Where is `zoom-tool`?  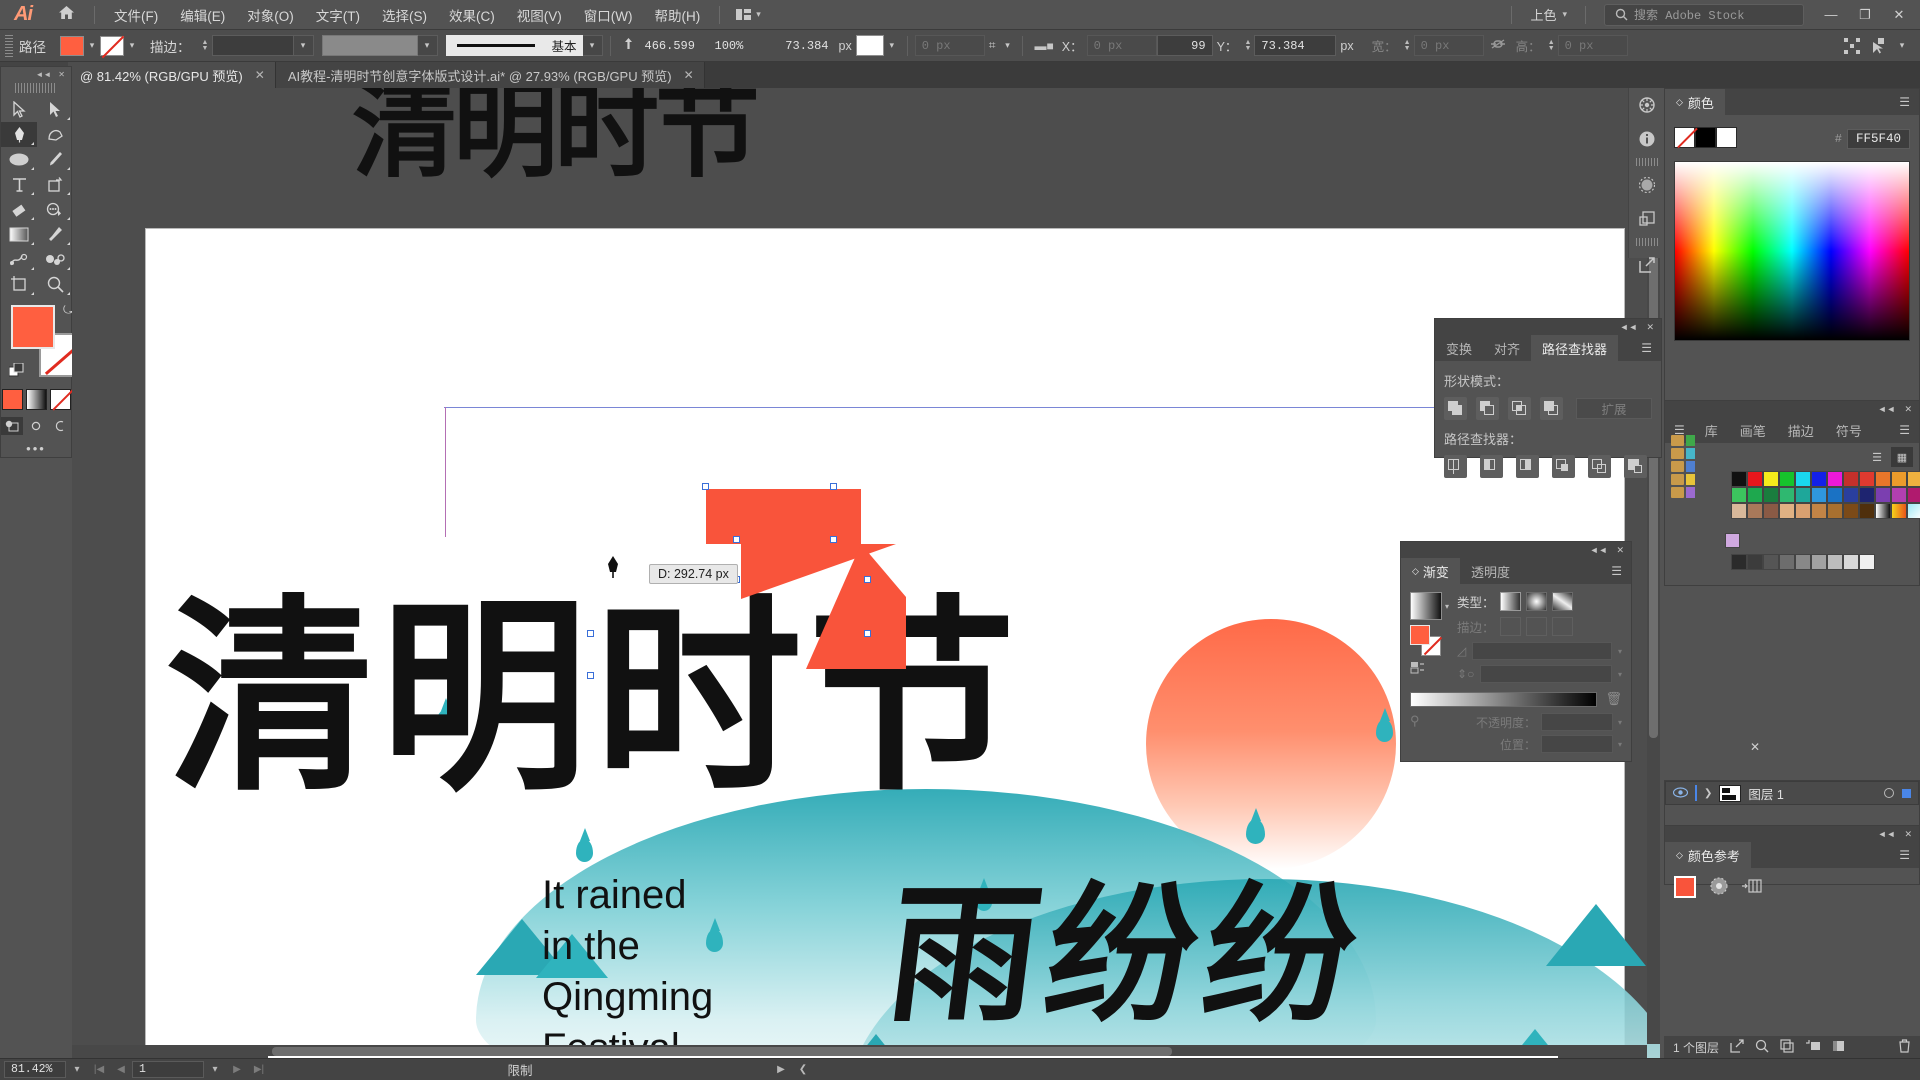 zoom-tool is located at coordinates (55, 284).